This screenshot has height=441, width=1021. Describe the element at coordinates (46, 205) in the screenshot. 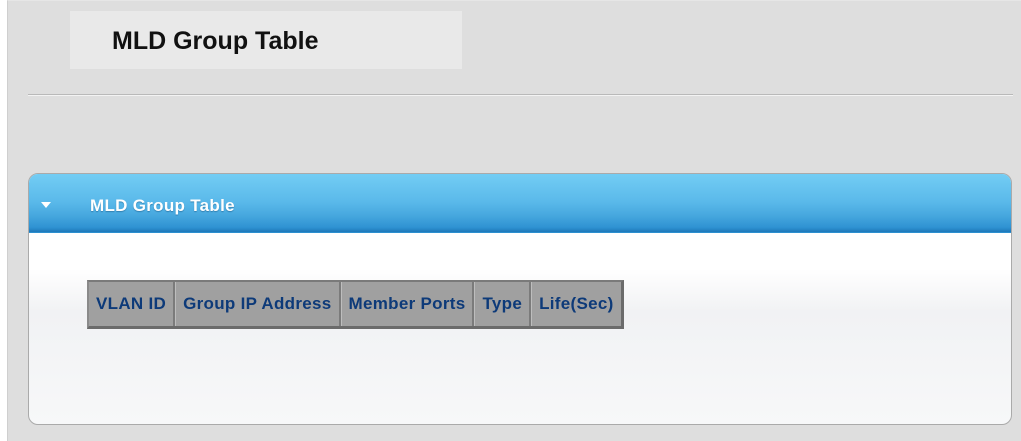

I see `triangle-down-icon` at that location.